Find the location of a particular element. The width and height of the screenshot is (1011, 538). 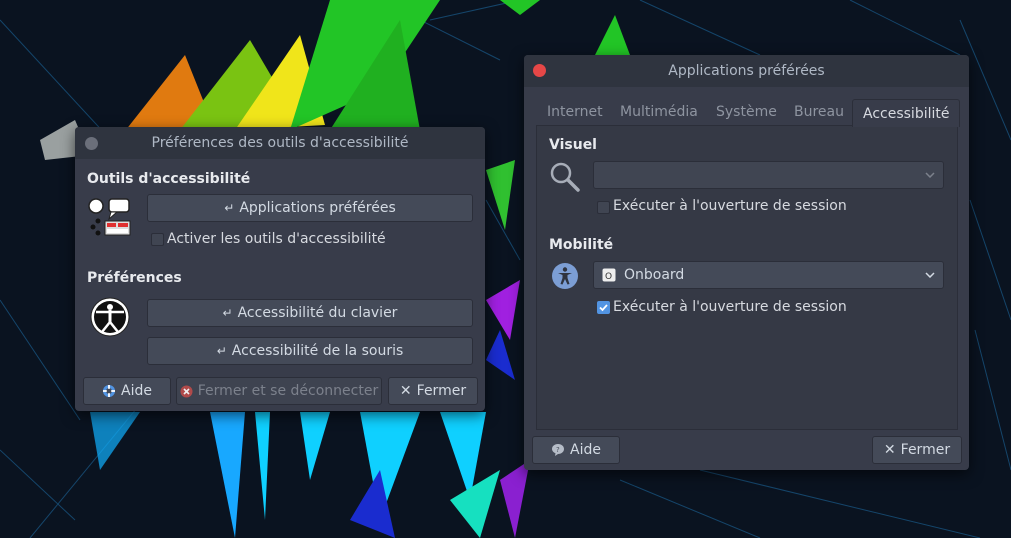

titlebar: Applications préférées is located at coordinates (746, 71).